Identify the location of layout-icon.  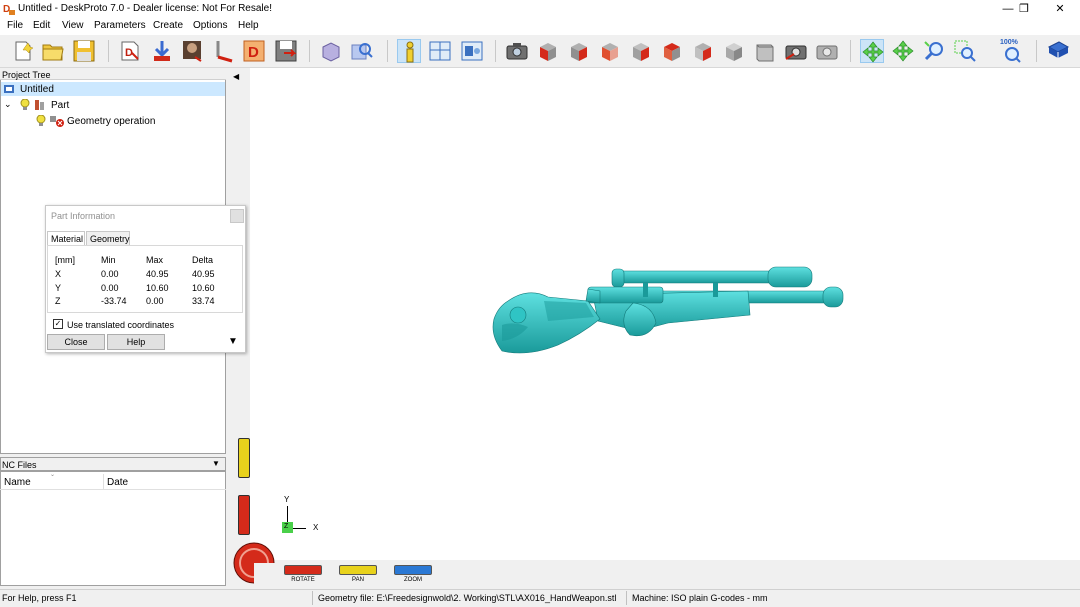
(440, 51).